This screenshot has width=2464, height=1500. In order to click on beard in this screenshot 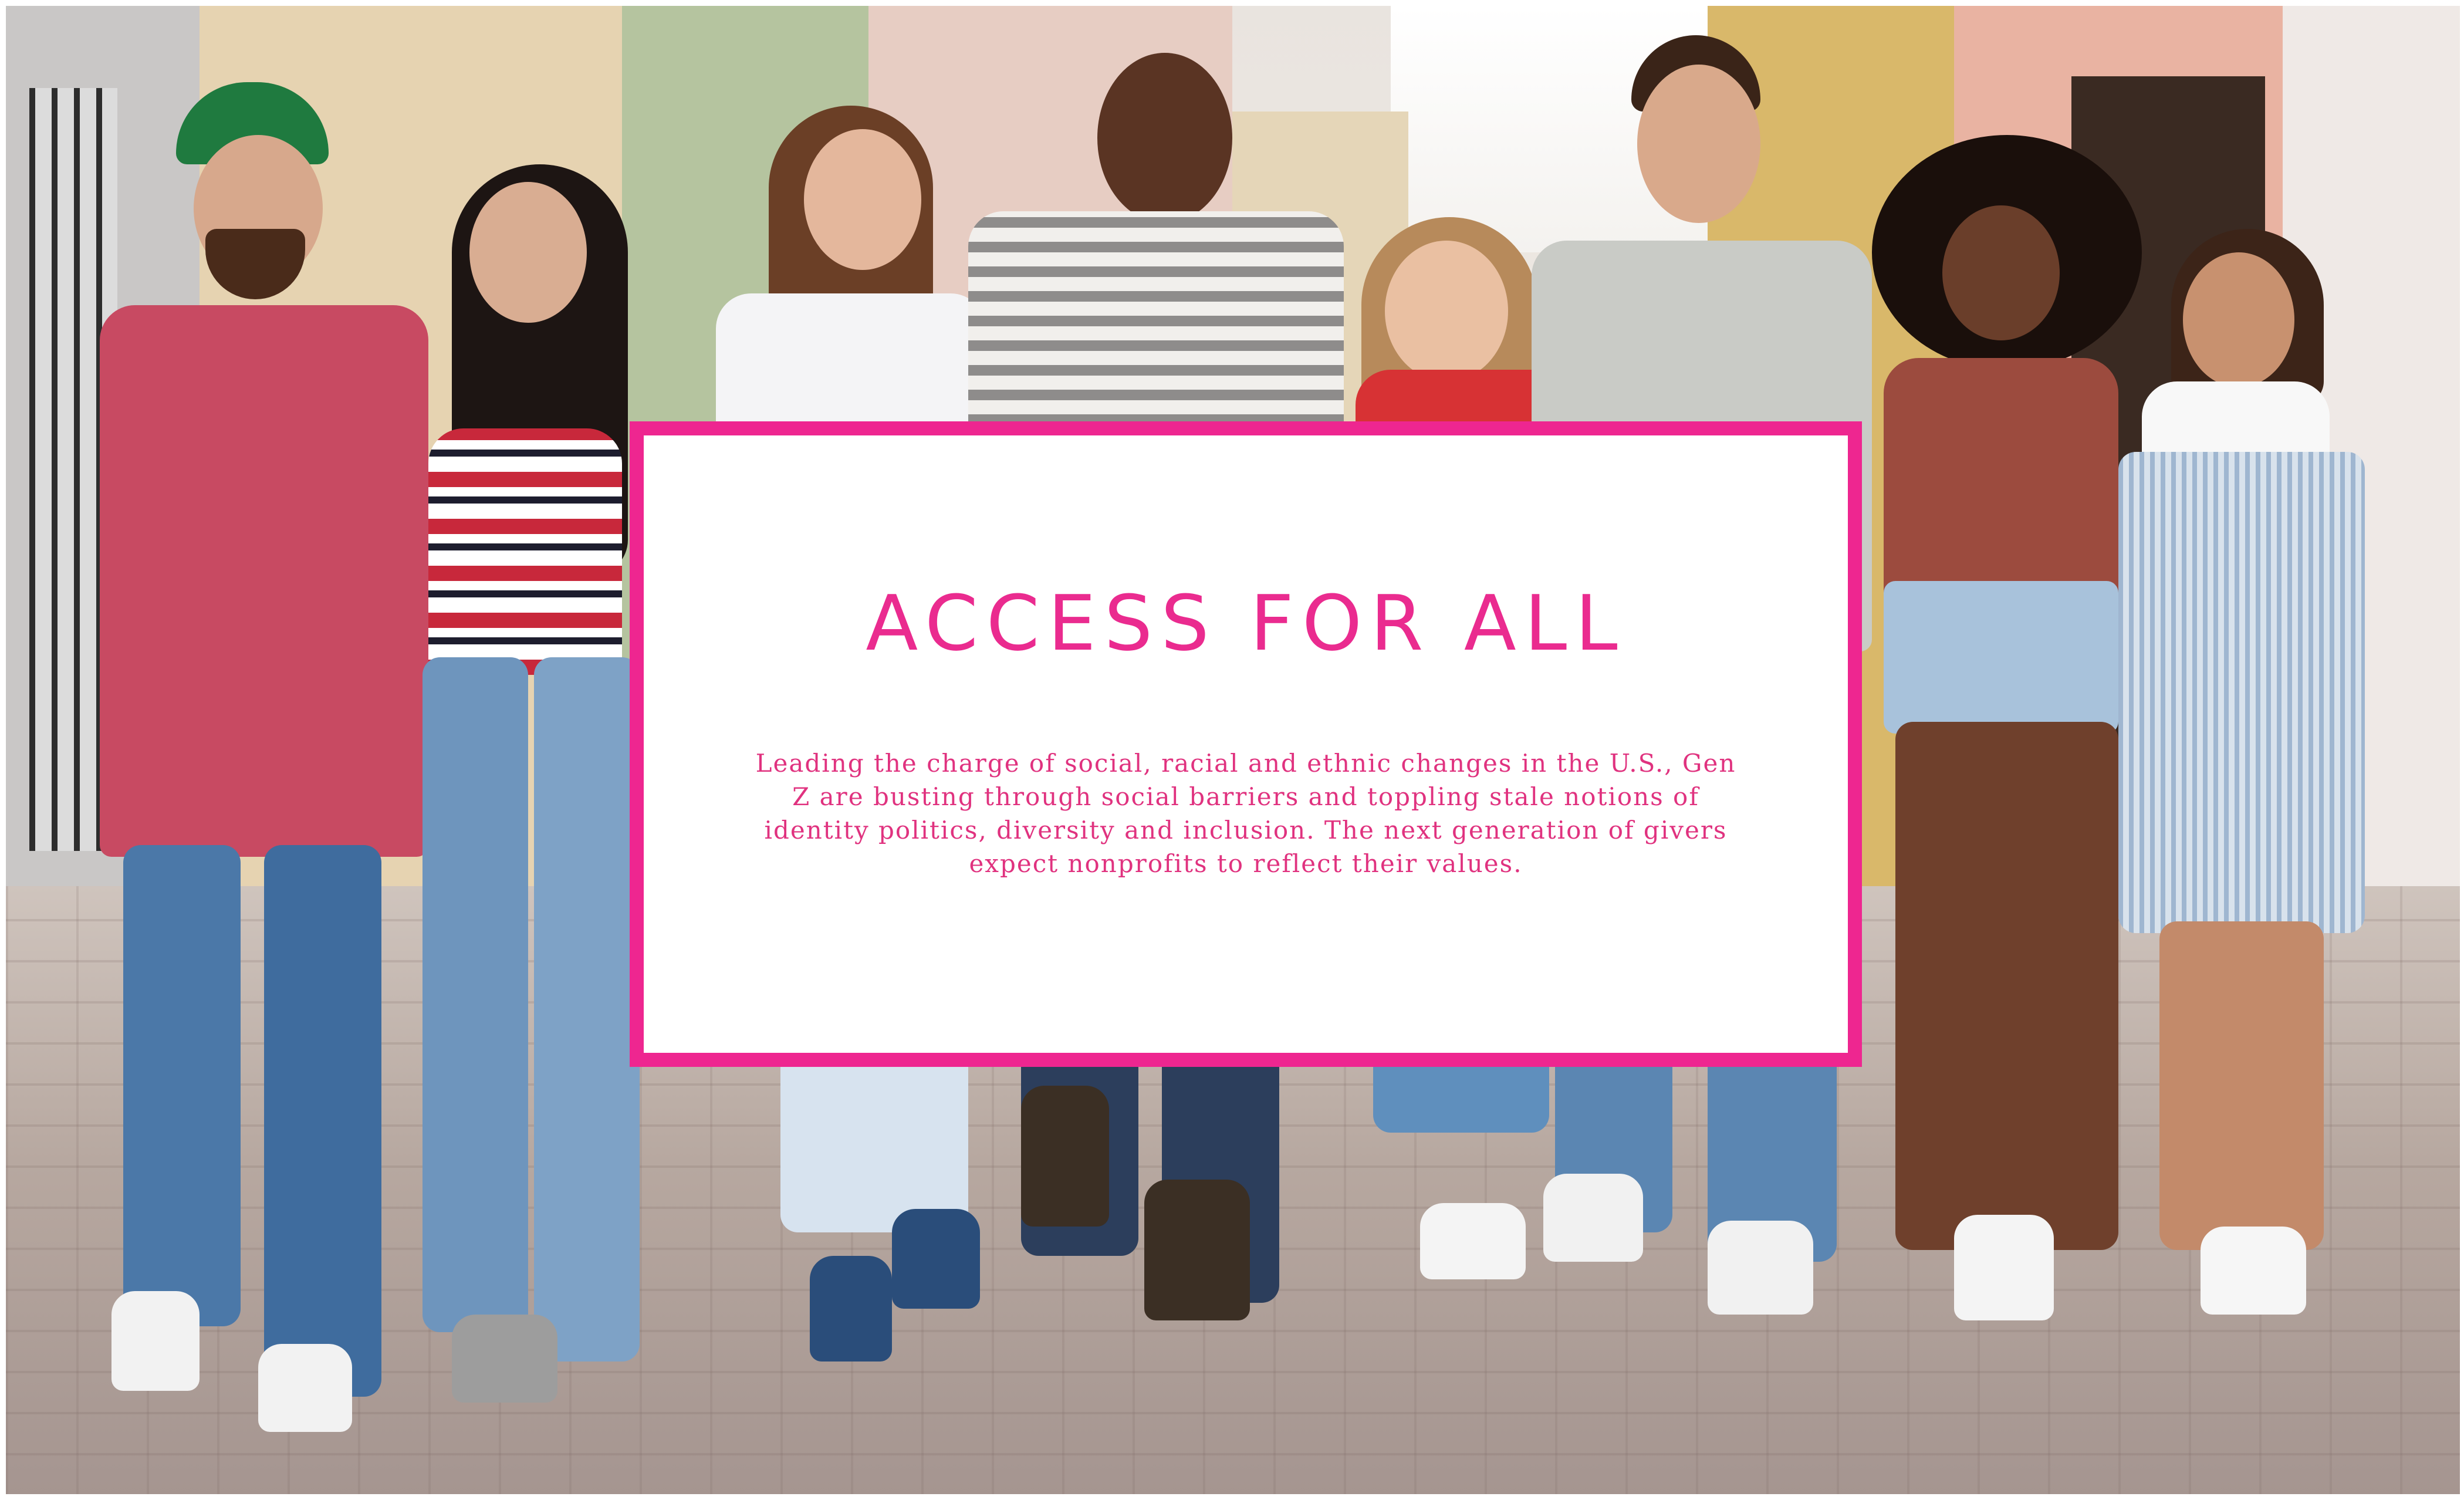, I will do `click(255, 264)`.